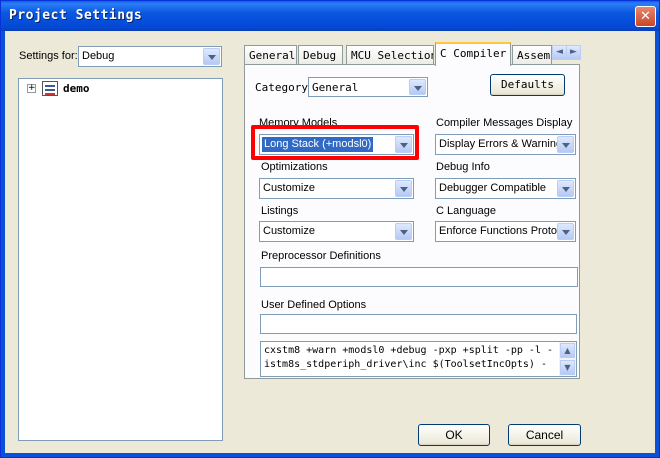 Image resolution: width=660 pixels, height=458 pixels. What do you see at coordinates (314, 305) in the screenshot?
I see `user-defined-label: User Defined Options` at bounding box center [314, 305].